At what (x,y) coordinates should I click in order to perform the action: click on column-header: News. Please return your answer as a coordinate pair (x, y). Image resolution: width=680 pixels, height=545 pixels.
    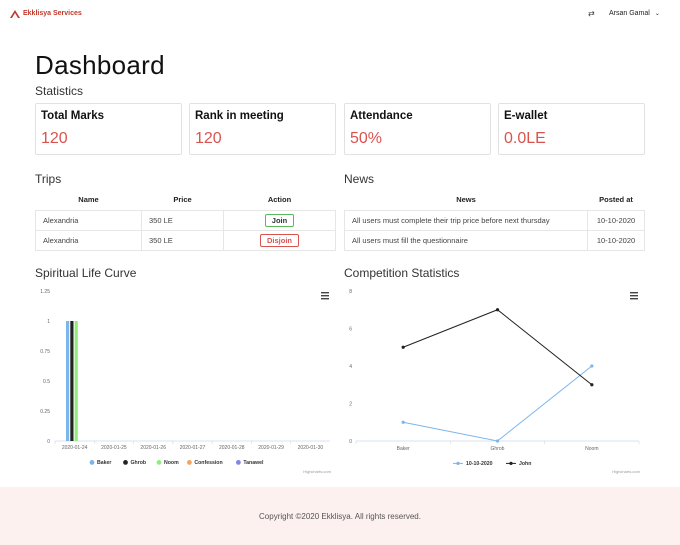
    Looking at the image, I should click on (466, 200).